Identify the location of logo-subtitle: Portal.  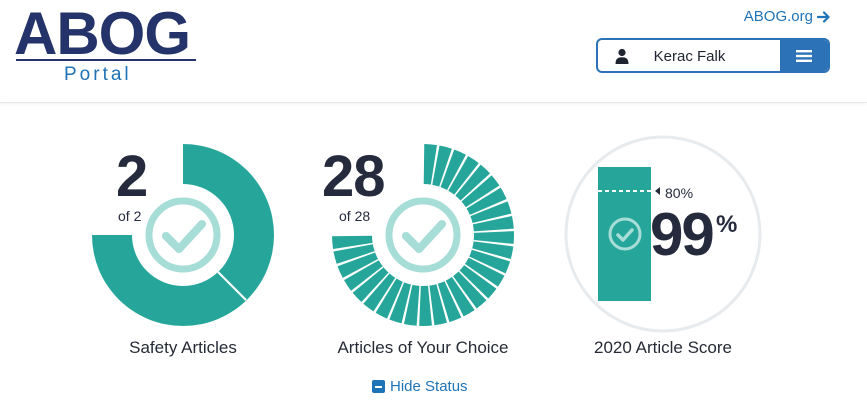
(98, 74).